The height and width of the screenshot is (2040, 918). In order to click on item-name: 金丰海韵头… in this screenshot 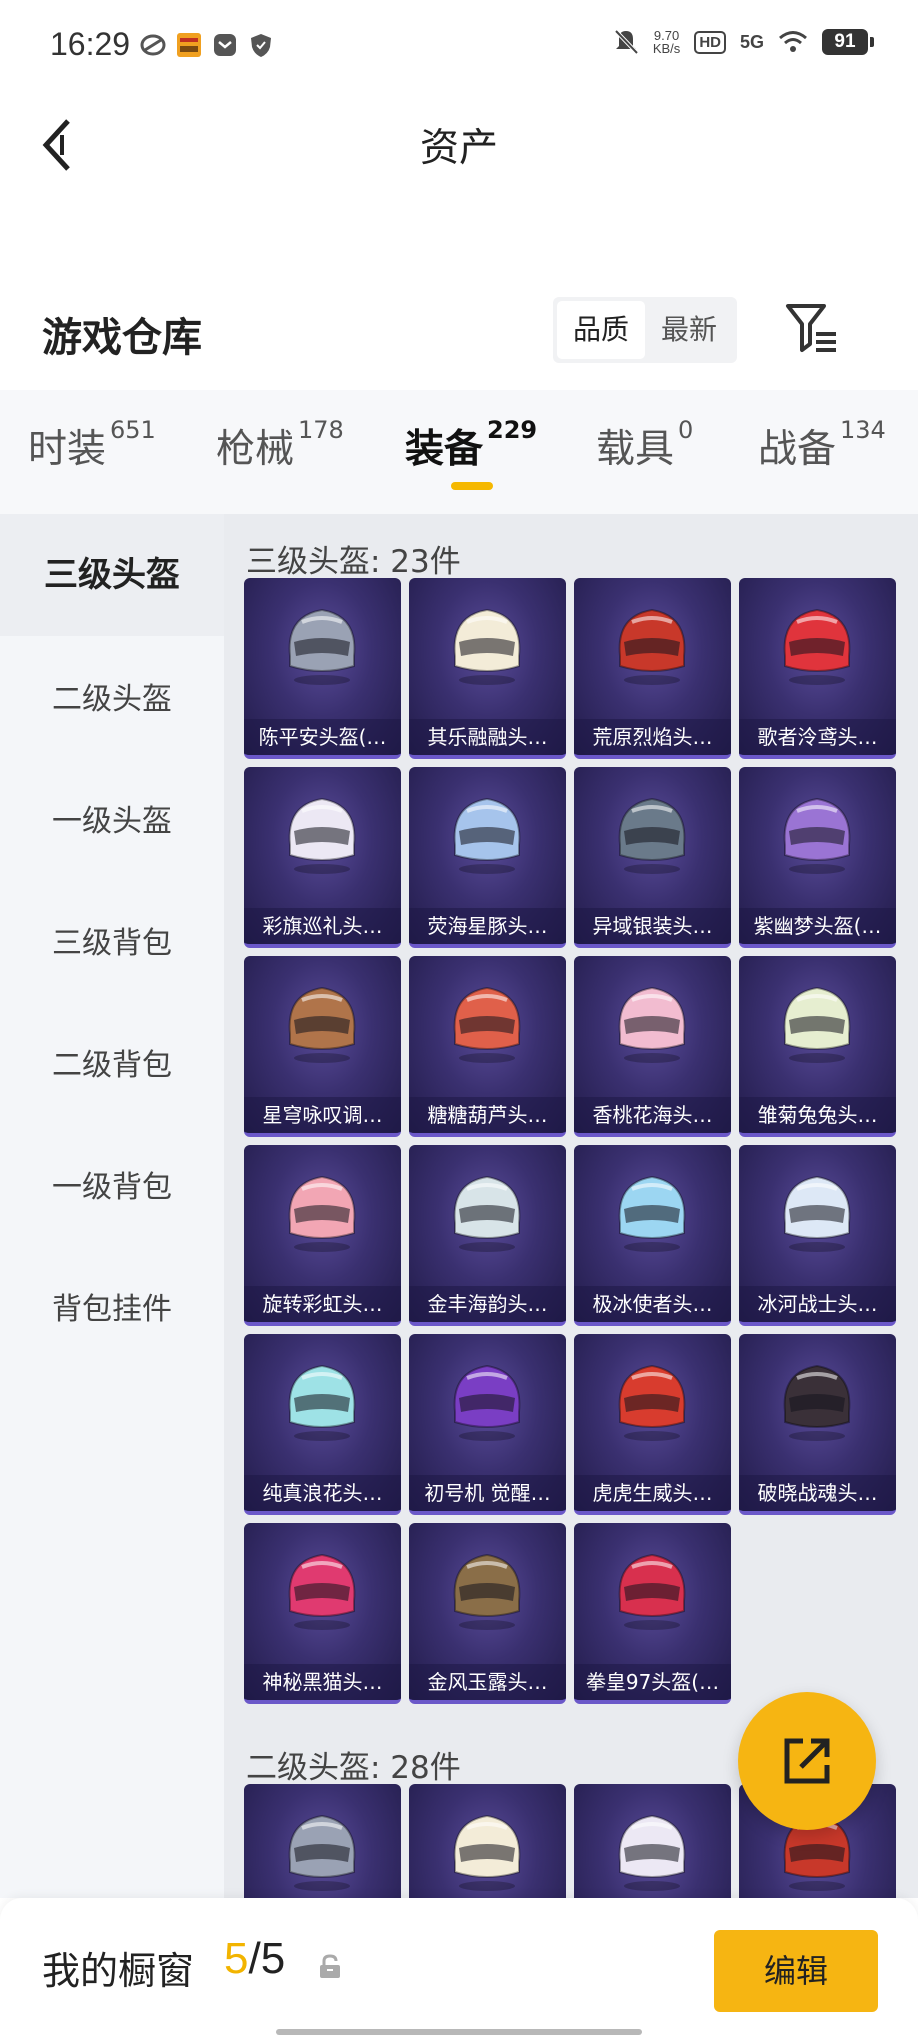, I will do `click(487, 1304)`.